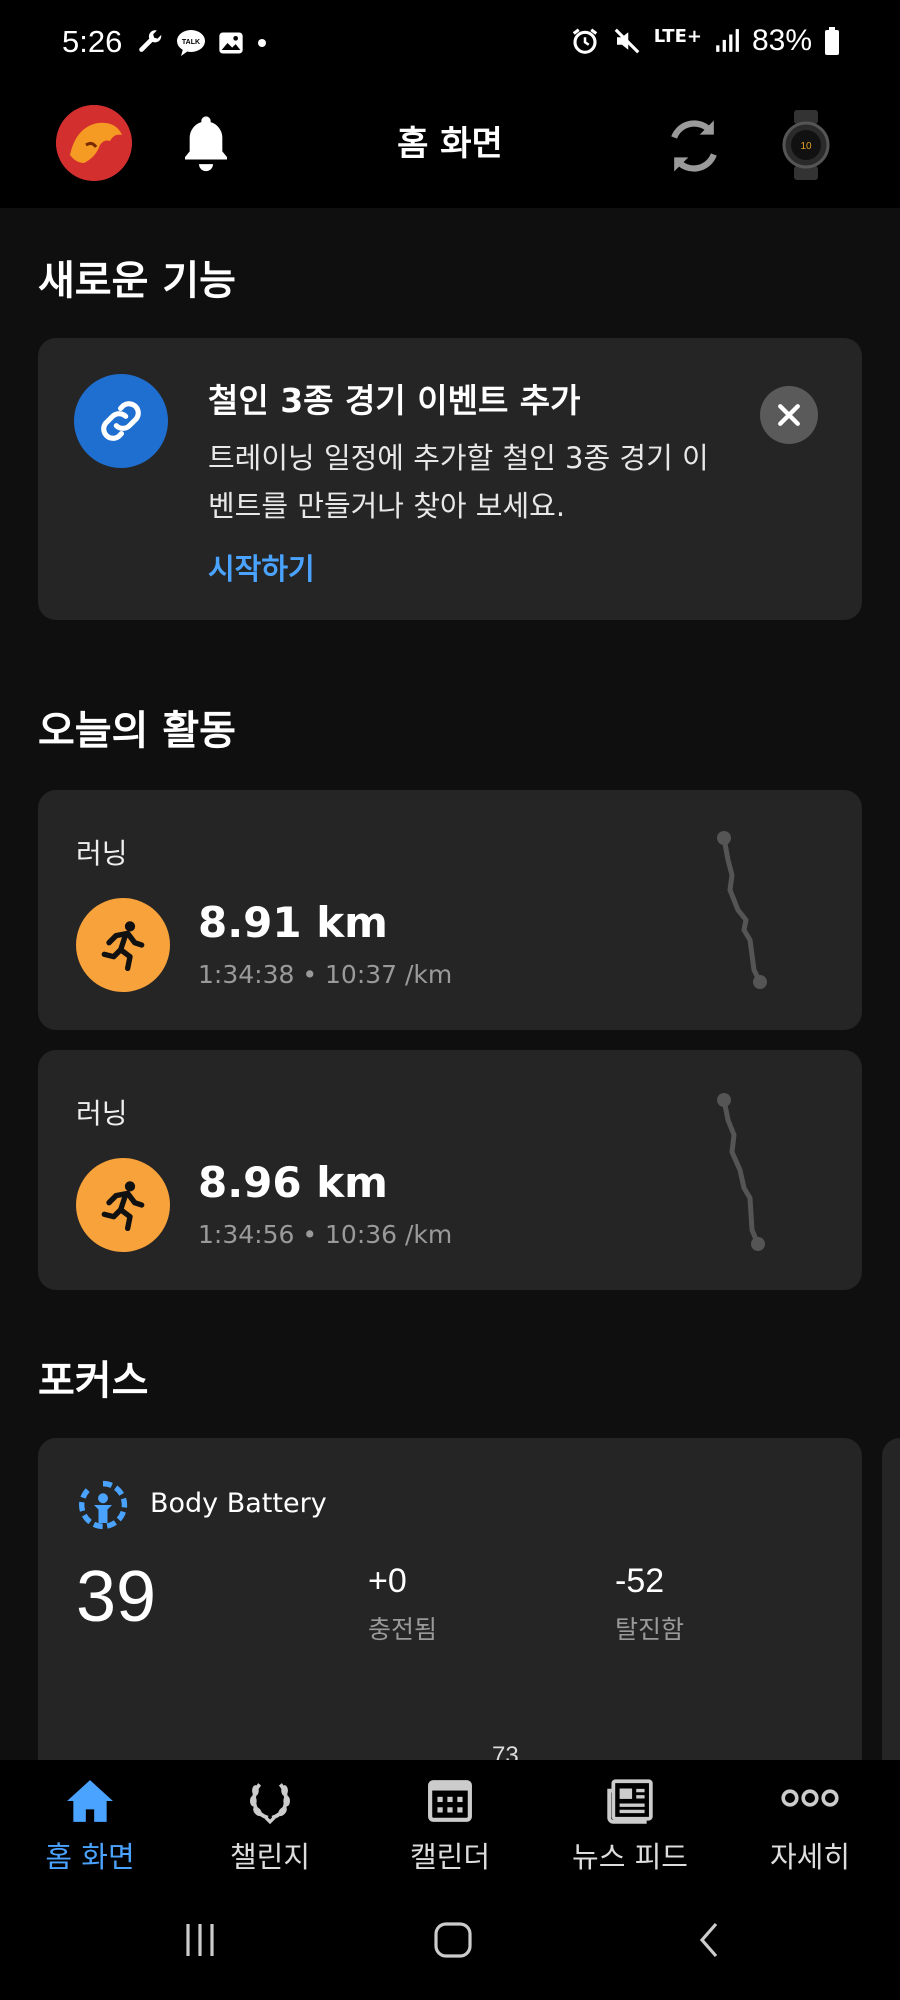 This screenshot has height=2000, width=900. I want to click on nav-newsfeed: 뉴스 피드, so click(630, 1820).